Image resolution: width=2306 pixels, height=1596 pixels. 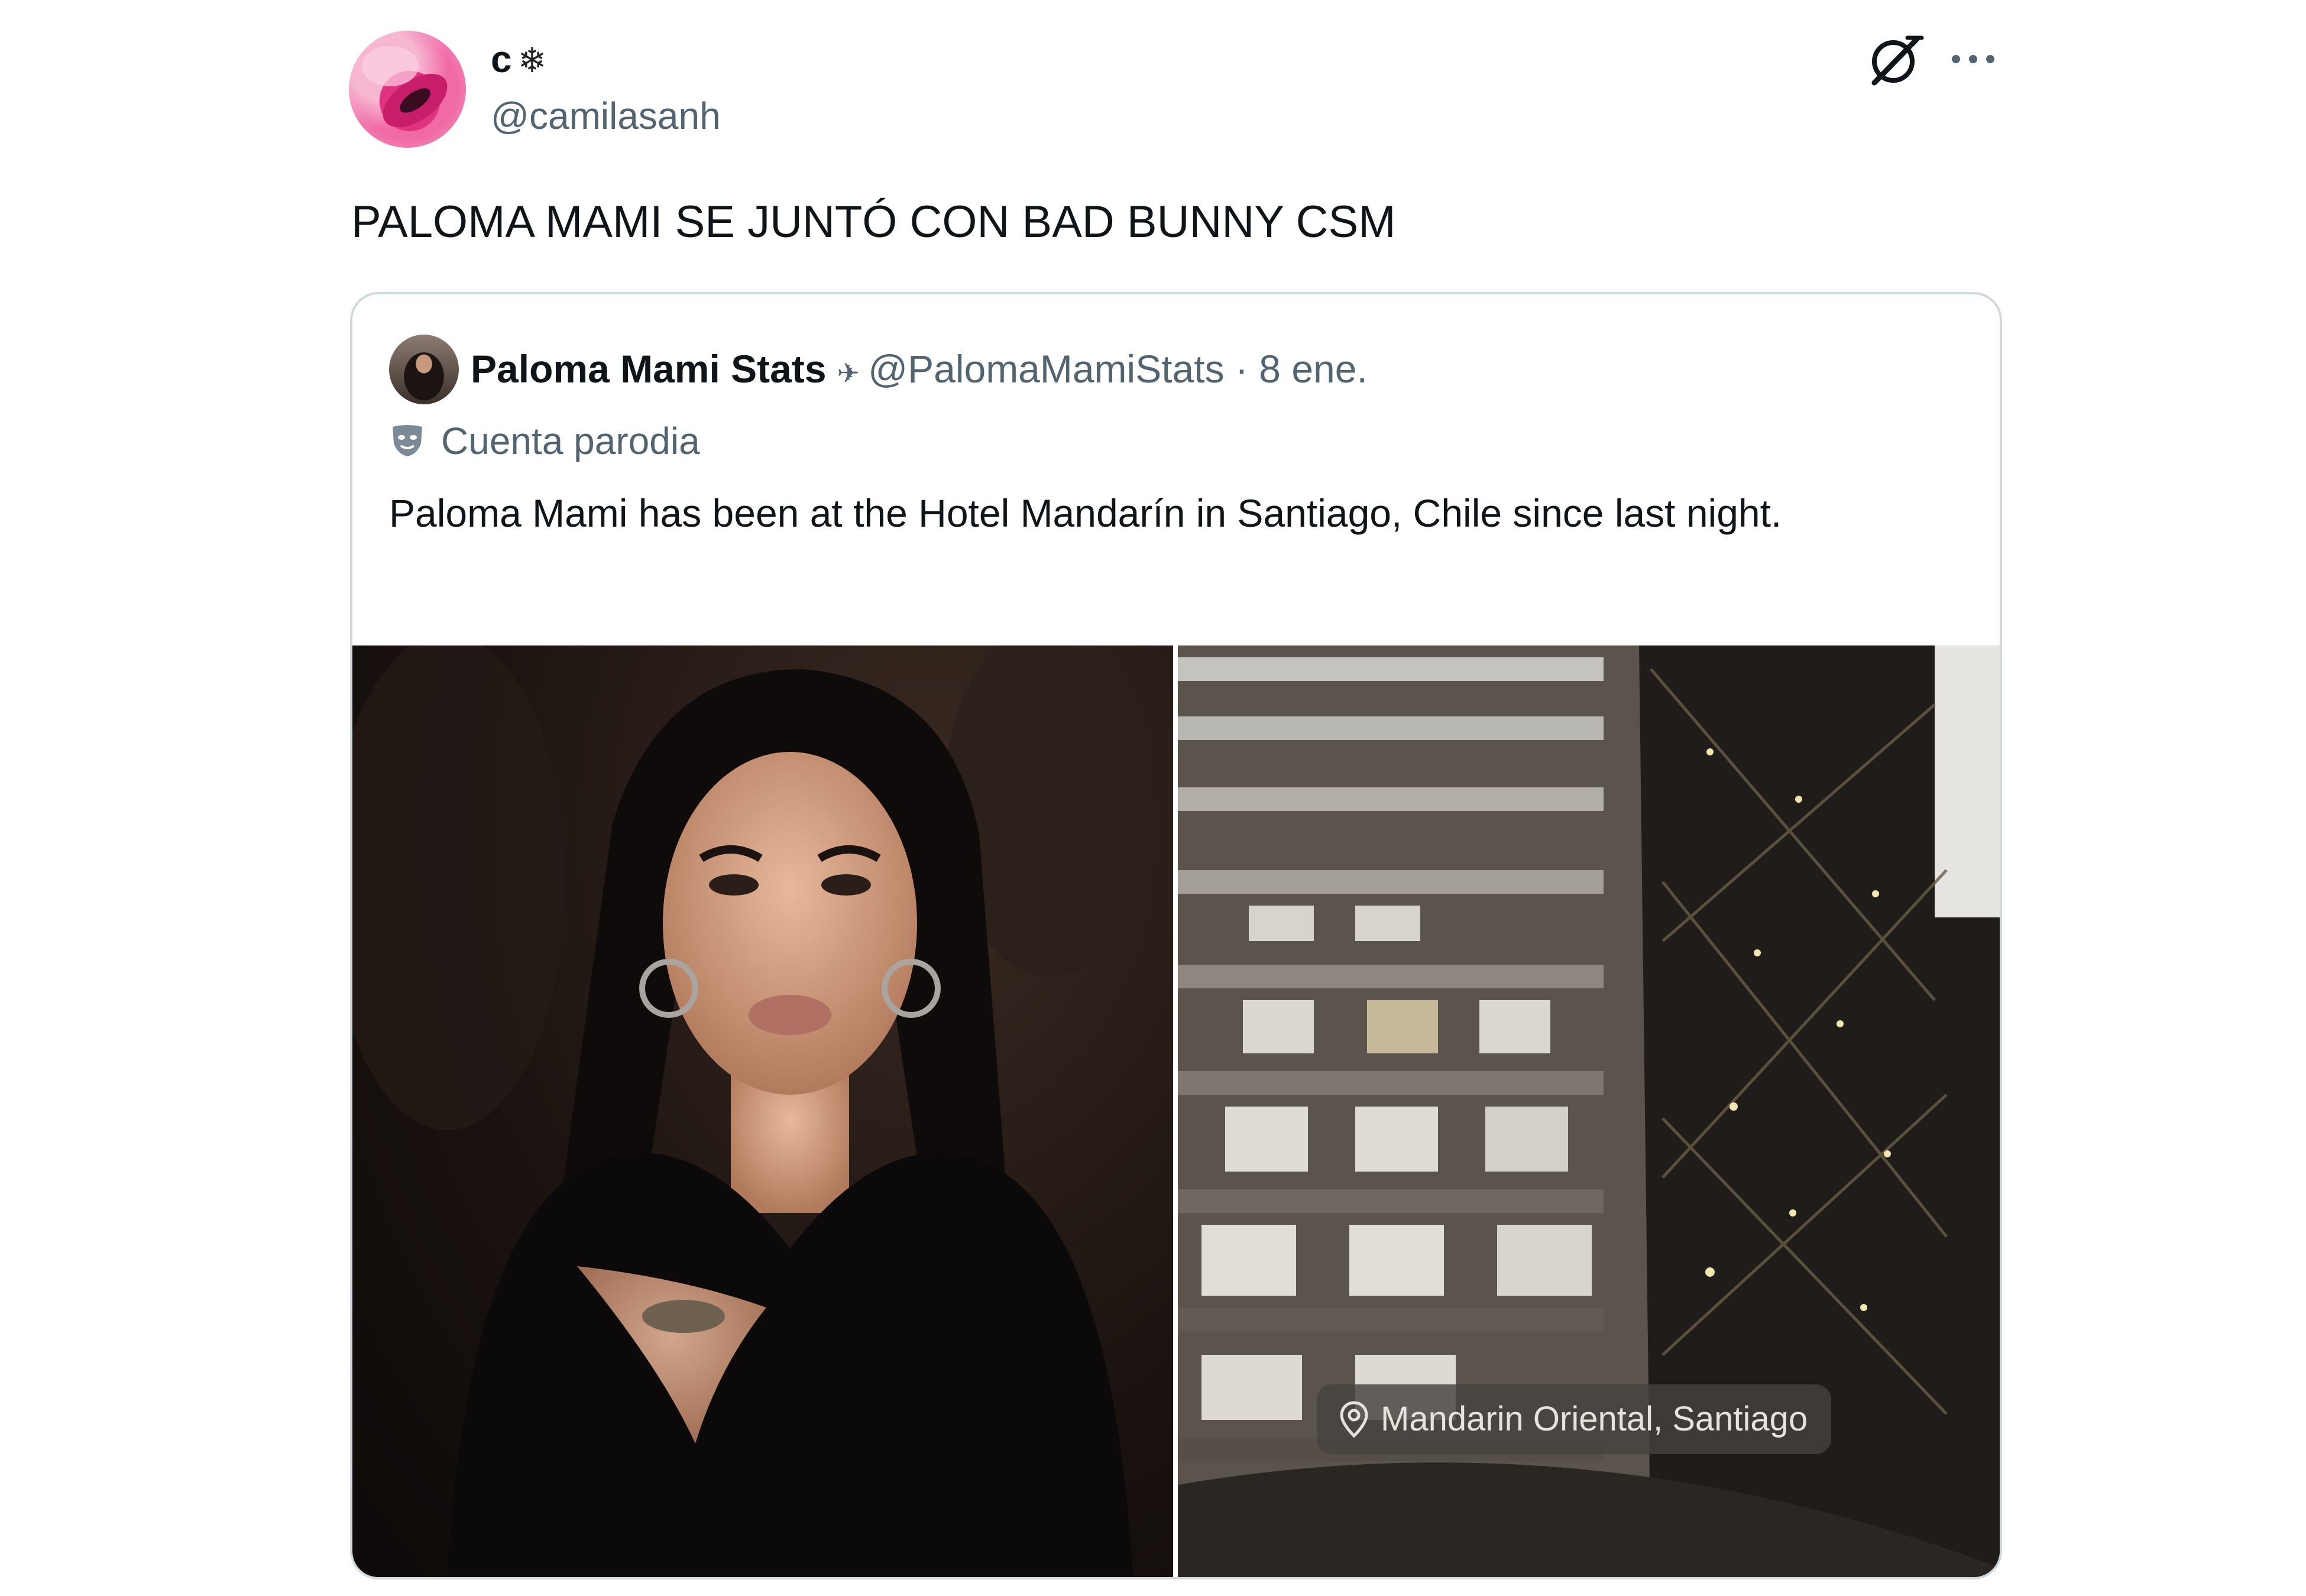 I want to click on location-sticker: Mandarin Oriental, Santiago, so click(x=1574, y=1419).